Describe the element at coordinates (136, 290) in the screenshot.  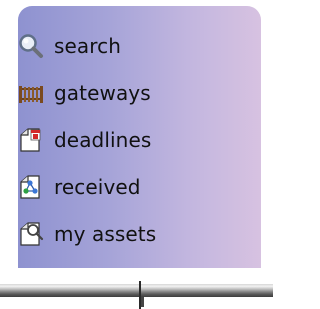
I see `bottom-divider-bar` at that location.